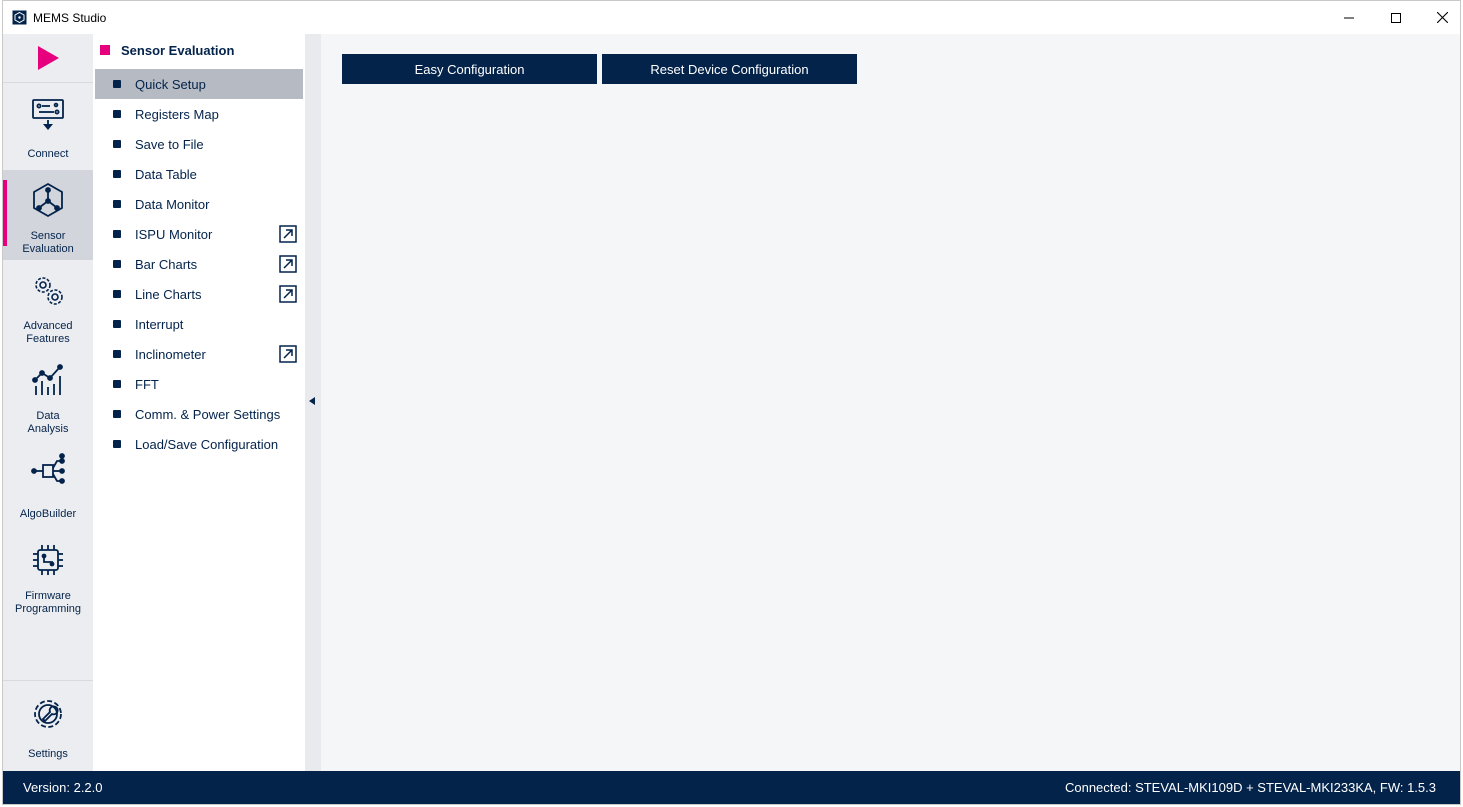  Describe the element at coordinates (48, 729) in the screenshot. I see `rail-item-settings: Settings` at that location.